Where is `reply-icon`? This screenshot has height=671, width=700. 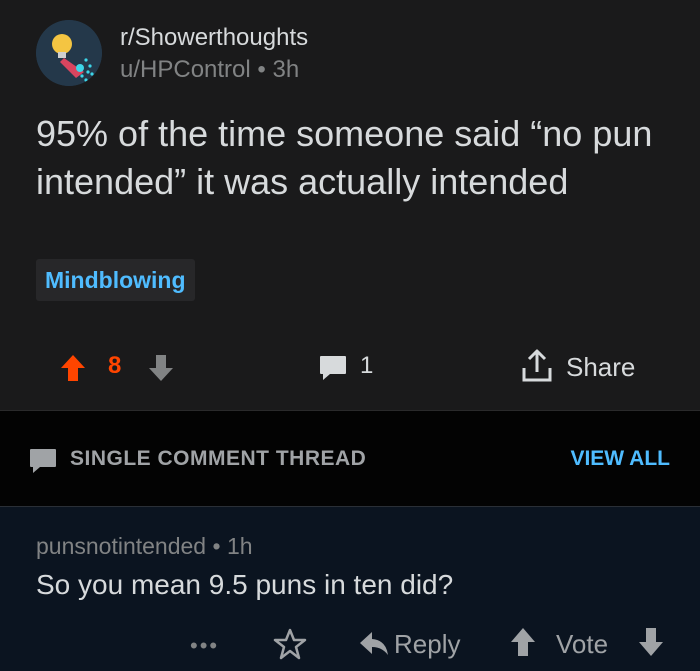
reply-icon is located at coordinates (374, 644).